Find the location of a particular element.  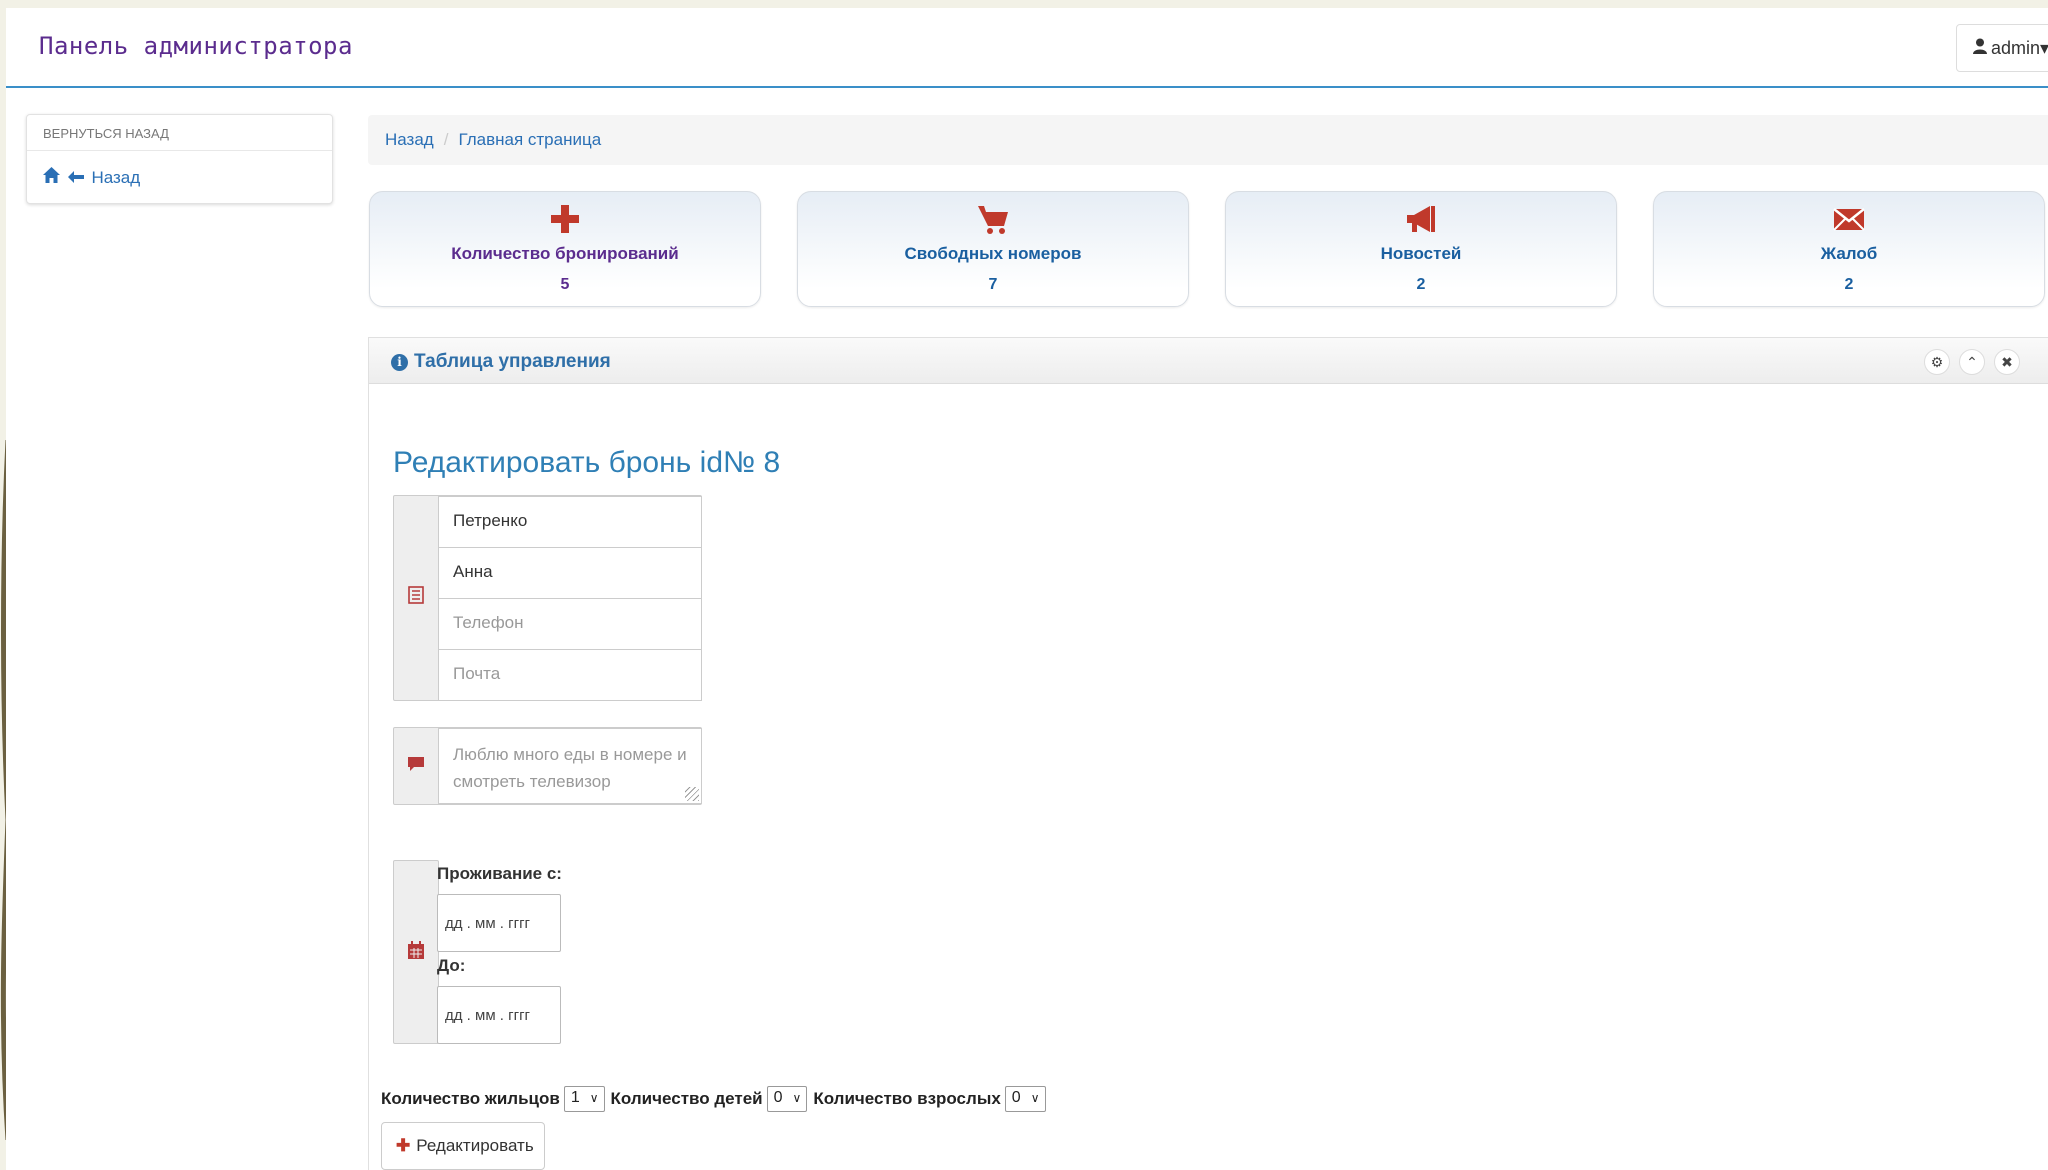

edit-submit-label: Редактировать is located at coordinates (475, 1145).